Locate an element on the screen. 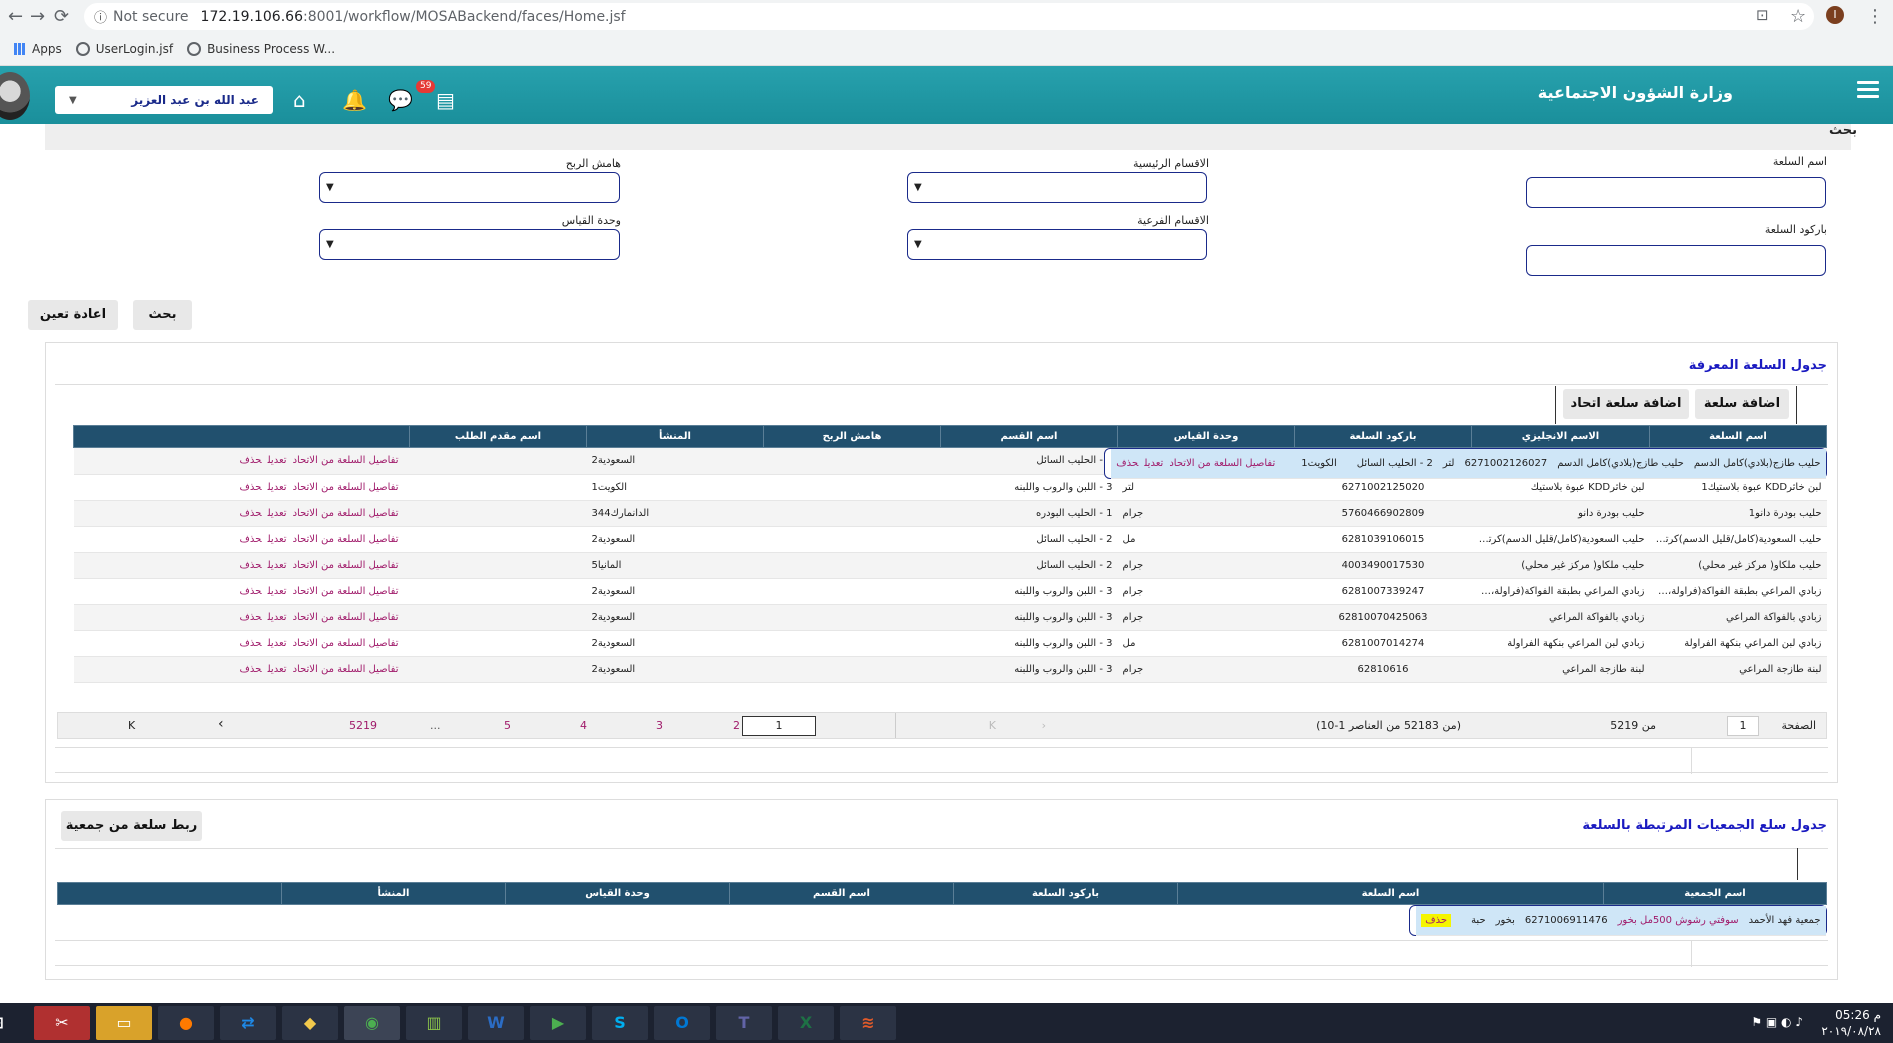  page-5: 5 is located at coordinates (507, 725).